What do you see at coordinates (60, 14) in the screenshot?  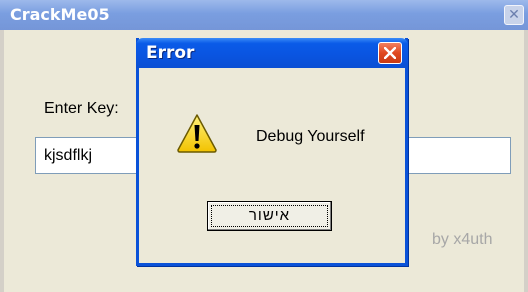 I see `main-window-title: CrackMe05` at bounding box center [60, 14].